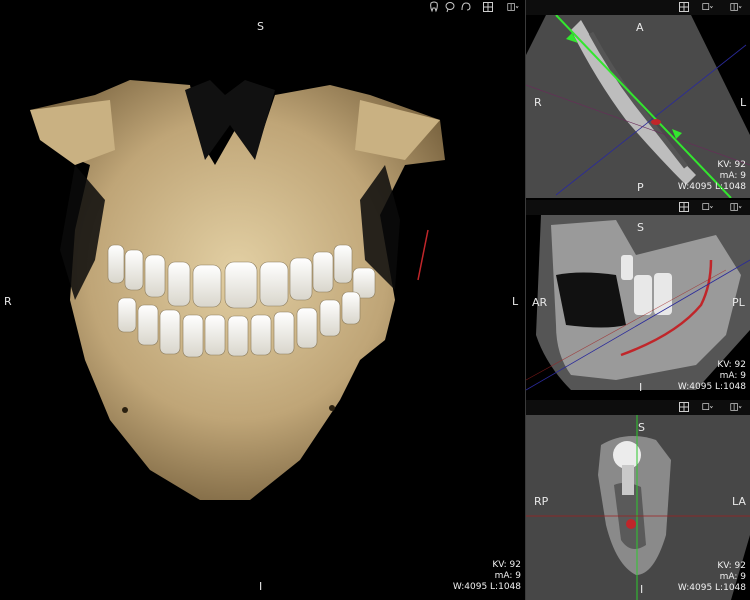  I want to click on orient-top-label: A, so click(640, 27).